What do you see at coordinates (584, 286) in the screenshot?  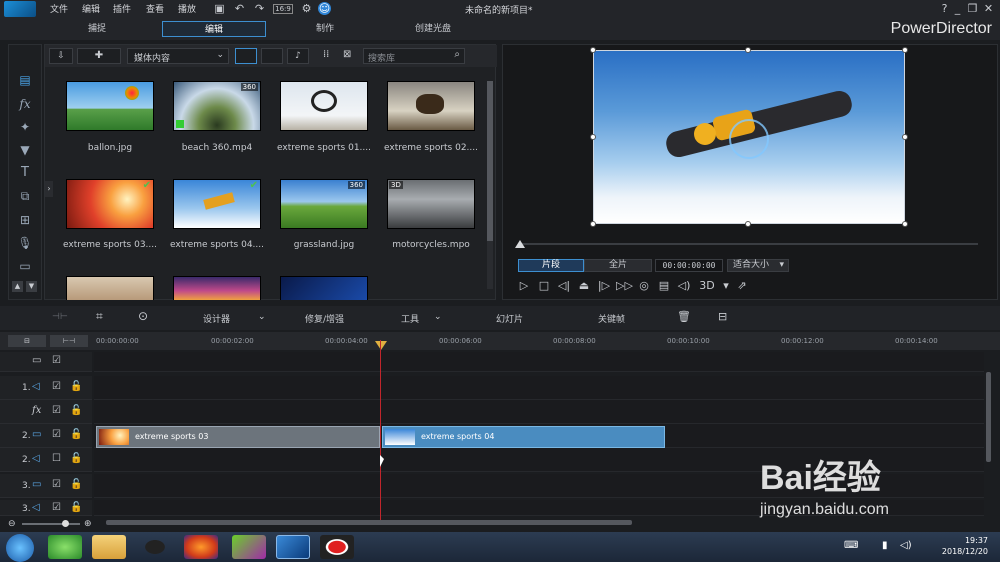 I see `split-icon: ⏏` at bounding box center [584, 286].